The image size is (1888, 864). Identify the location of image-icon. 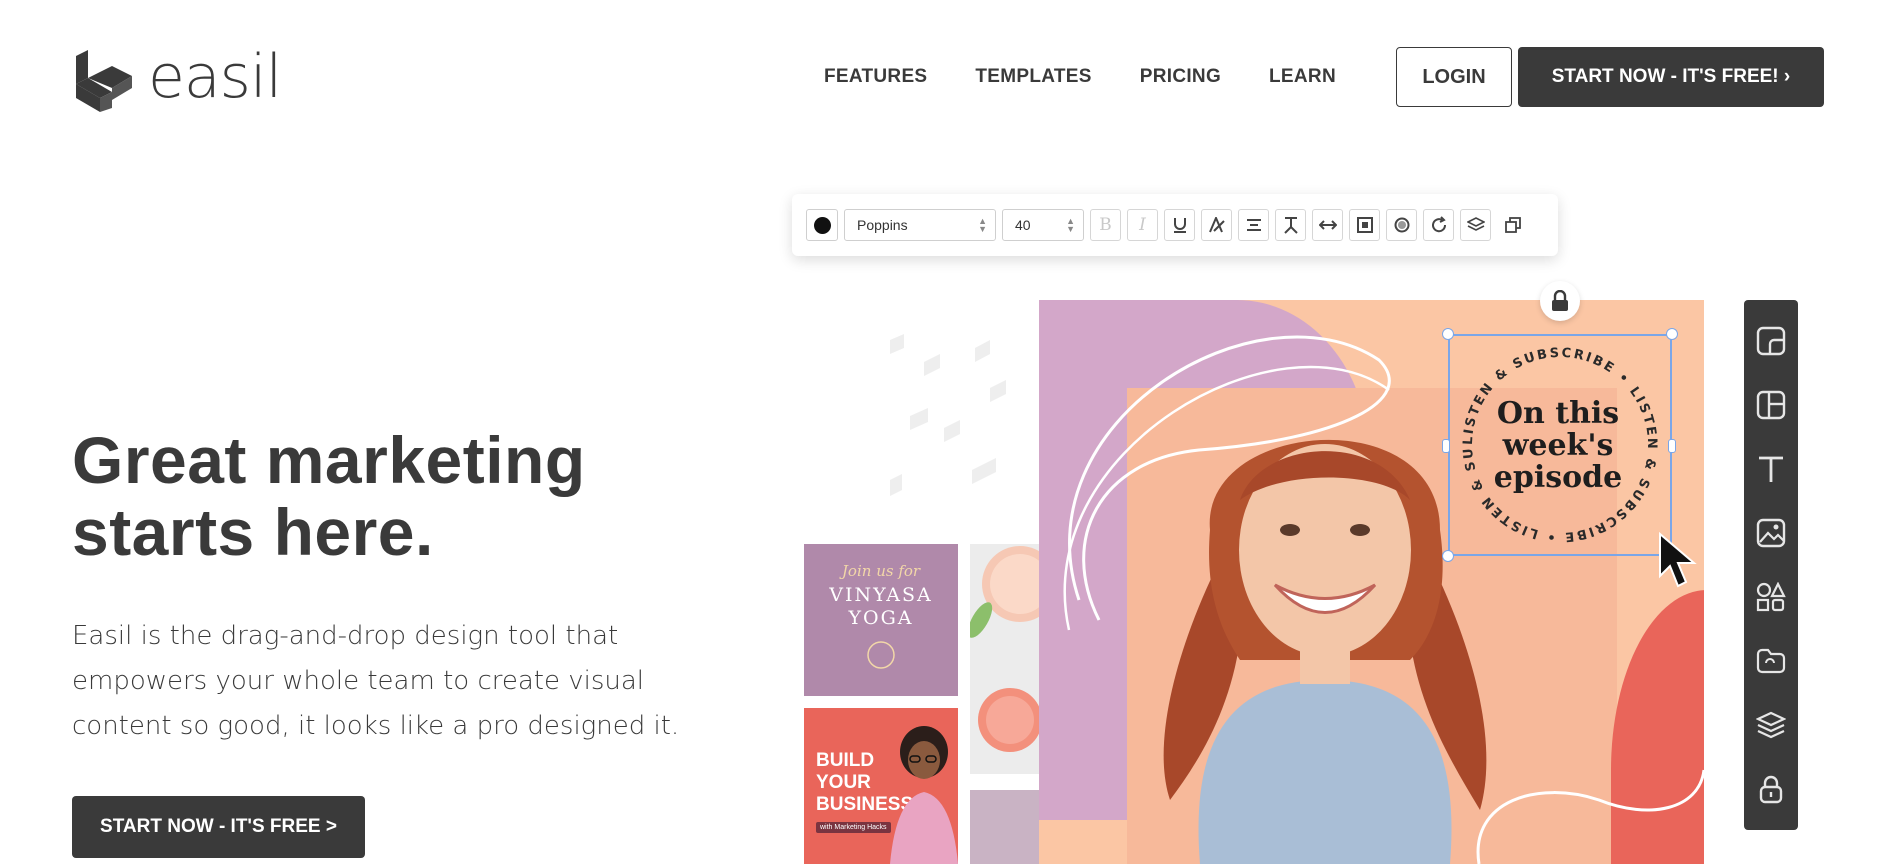
(1771, 533).